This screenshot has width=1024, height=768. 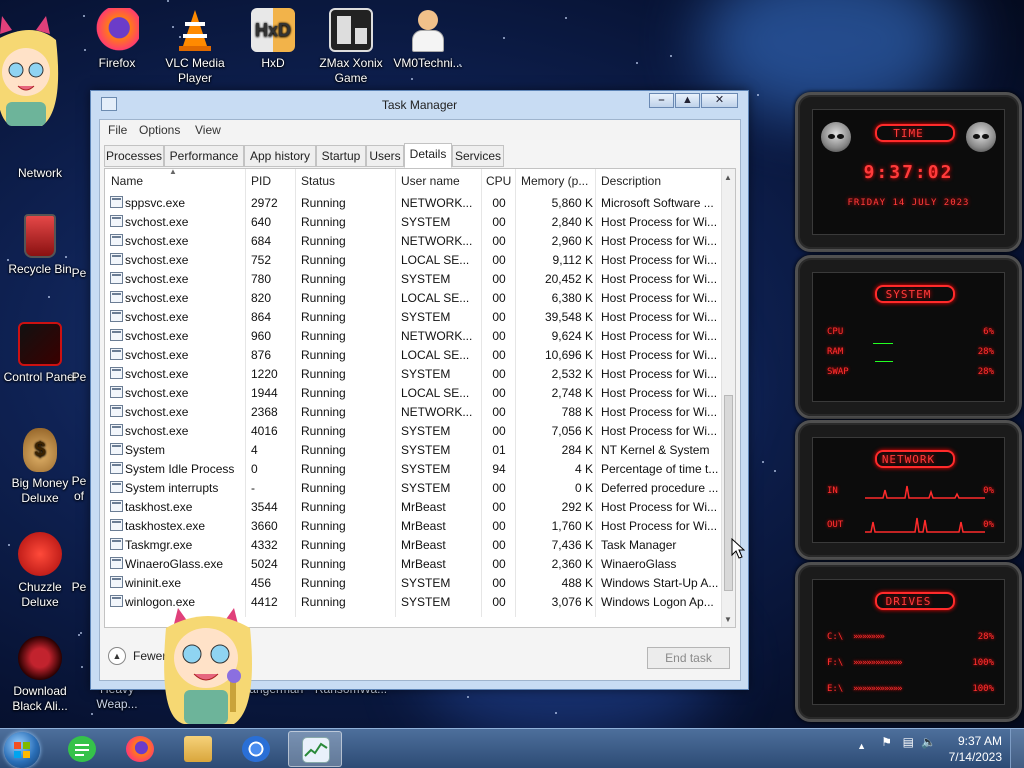 What do you see at coordinates (22, 750) in the screenshot?
I see `start-button` at bounding box center [22, 750].